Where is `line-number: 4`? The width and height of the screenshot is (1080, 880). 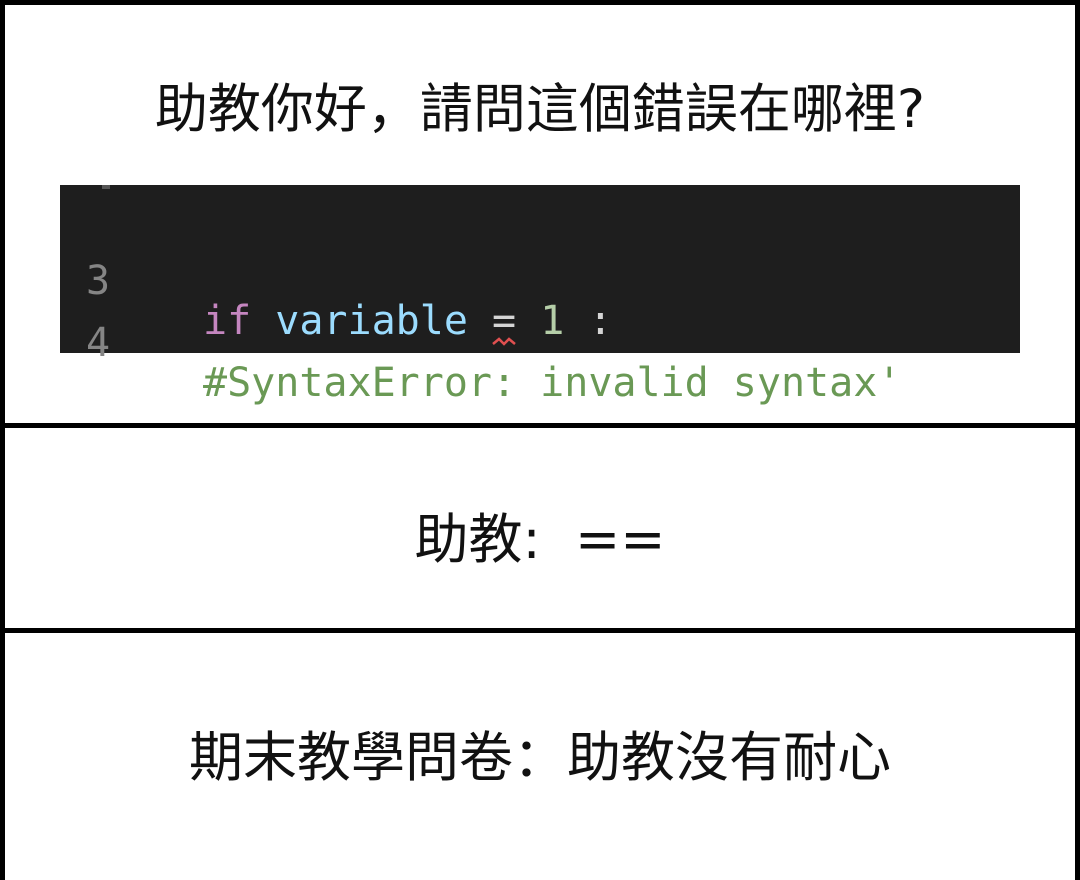
line-number: 4 is located at coordinates (98, 343).